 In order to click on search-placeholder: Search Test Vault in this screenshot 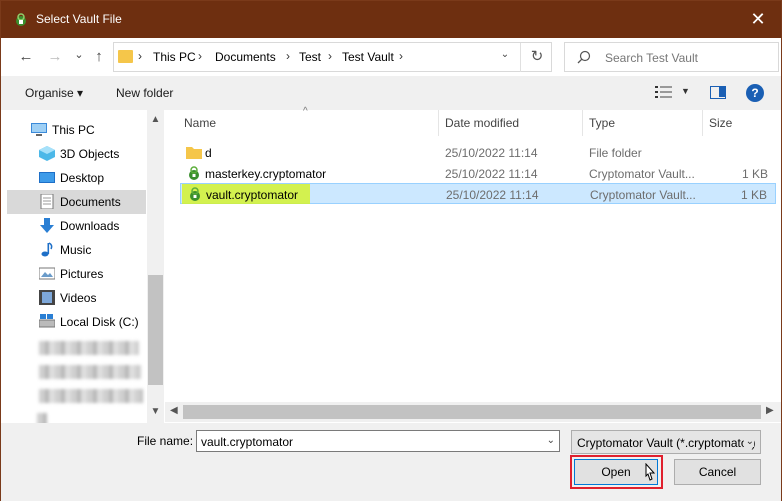, I will do `click(651, 58)`.